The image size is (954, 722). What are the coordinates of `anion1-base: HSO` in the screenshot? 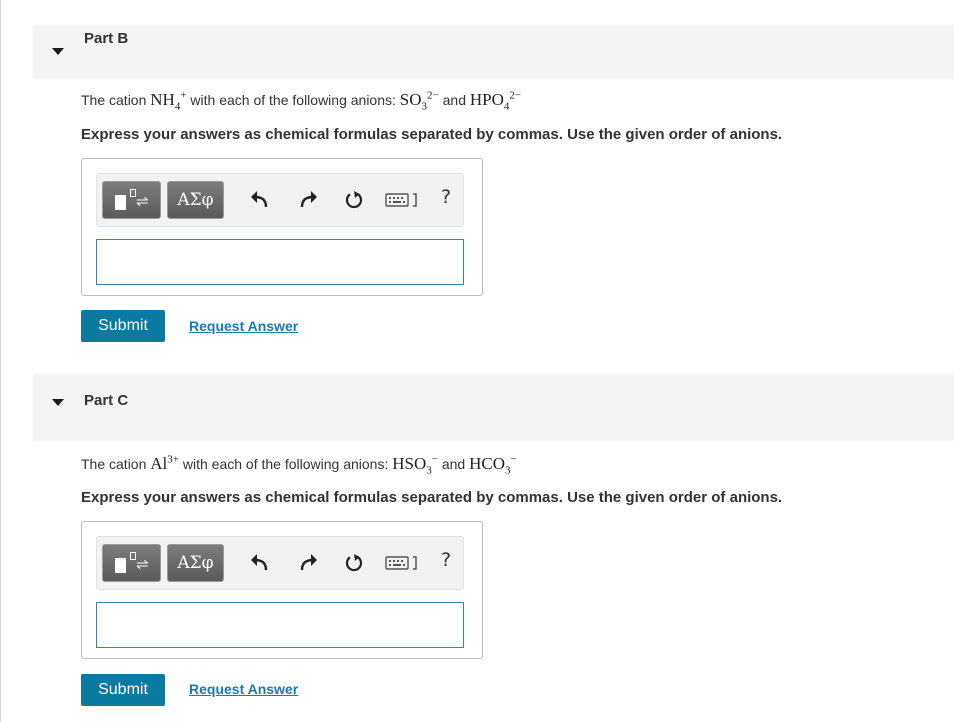 It's located at (409, 463).